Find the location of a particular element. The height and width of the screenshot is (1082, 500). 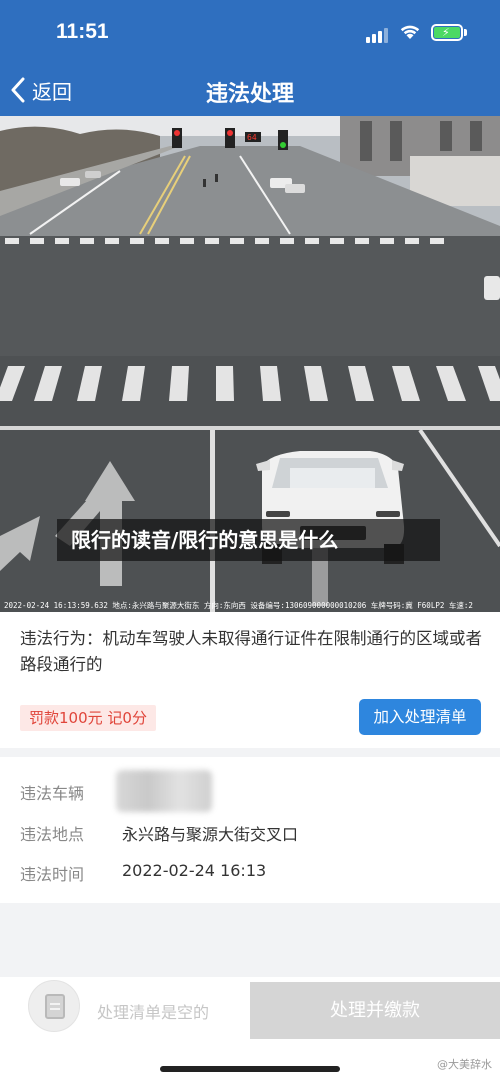

home-indicator is located at coordinates (250, 1069).